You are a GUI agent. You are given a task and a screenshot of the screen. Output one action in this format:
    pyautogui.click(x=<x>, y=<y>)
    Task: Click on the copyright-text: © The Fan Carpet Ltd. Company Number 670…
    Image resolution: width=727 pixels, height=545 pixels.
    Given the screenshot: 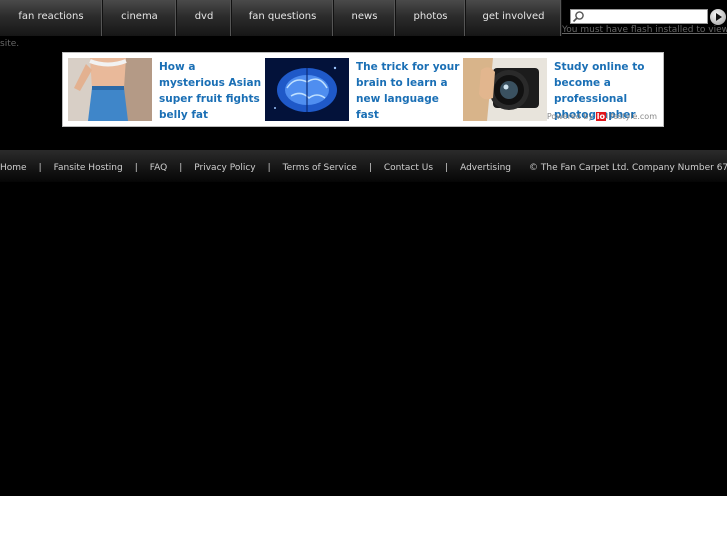 What is the action you would take?
    pyautogui.click(x=628, y=168)
    